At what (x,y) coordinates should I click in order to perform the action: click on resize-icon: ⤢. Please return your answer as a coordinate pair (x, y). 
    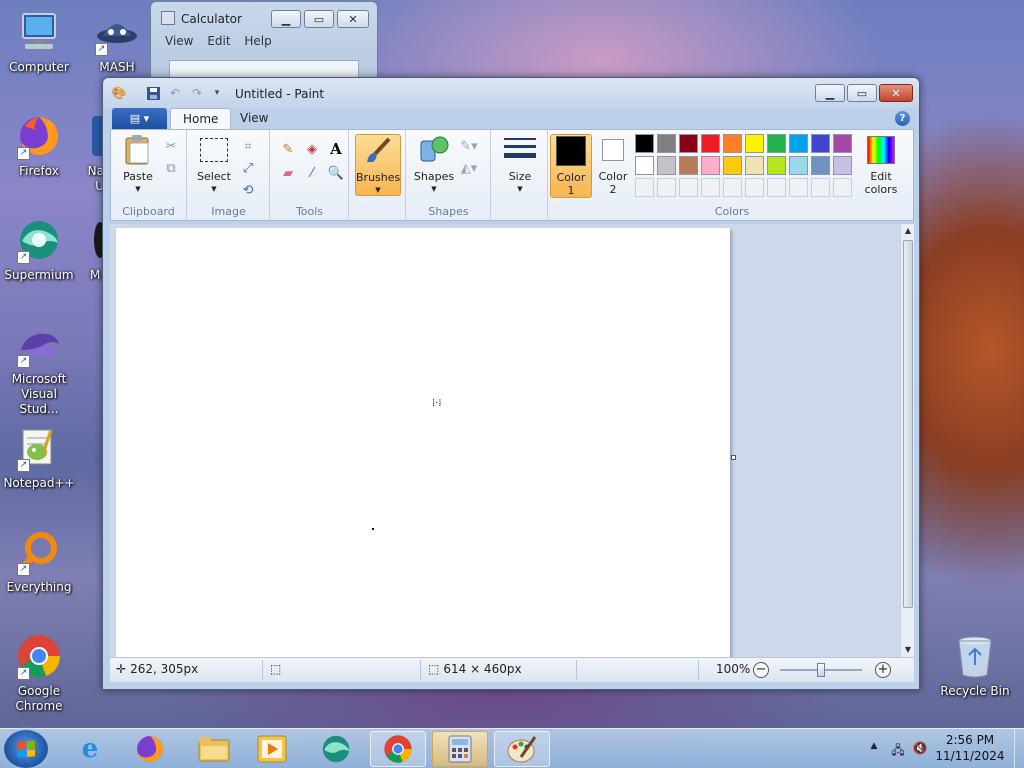
    Looking at the image, I should click on (248, 168).